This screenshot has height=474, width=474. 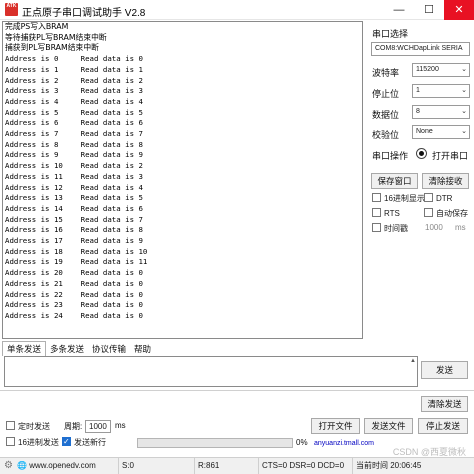 I want to click on open-port-button: 打开串口, so click(x=450, y=155).